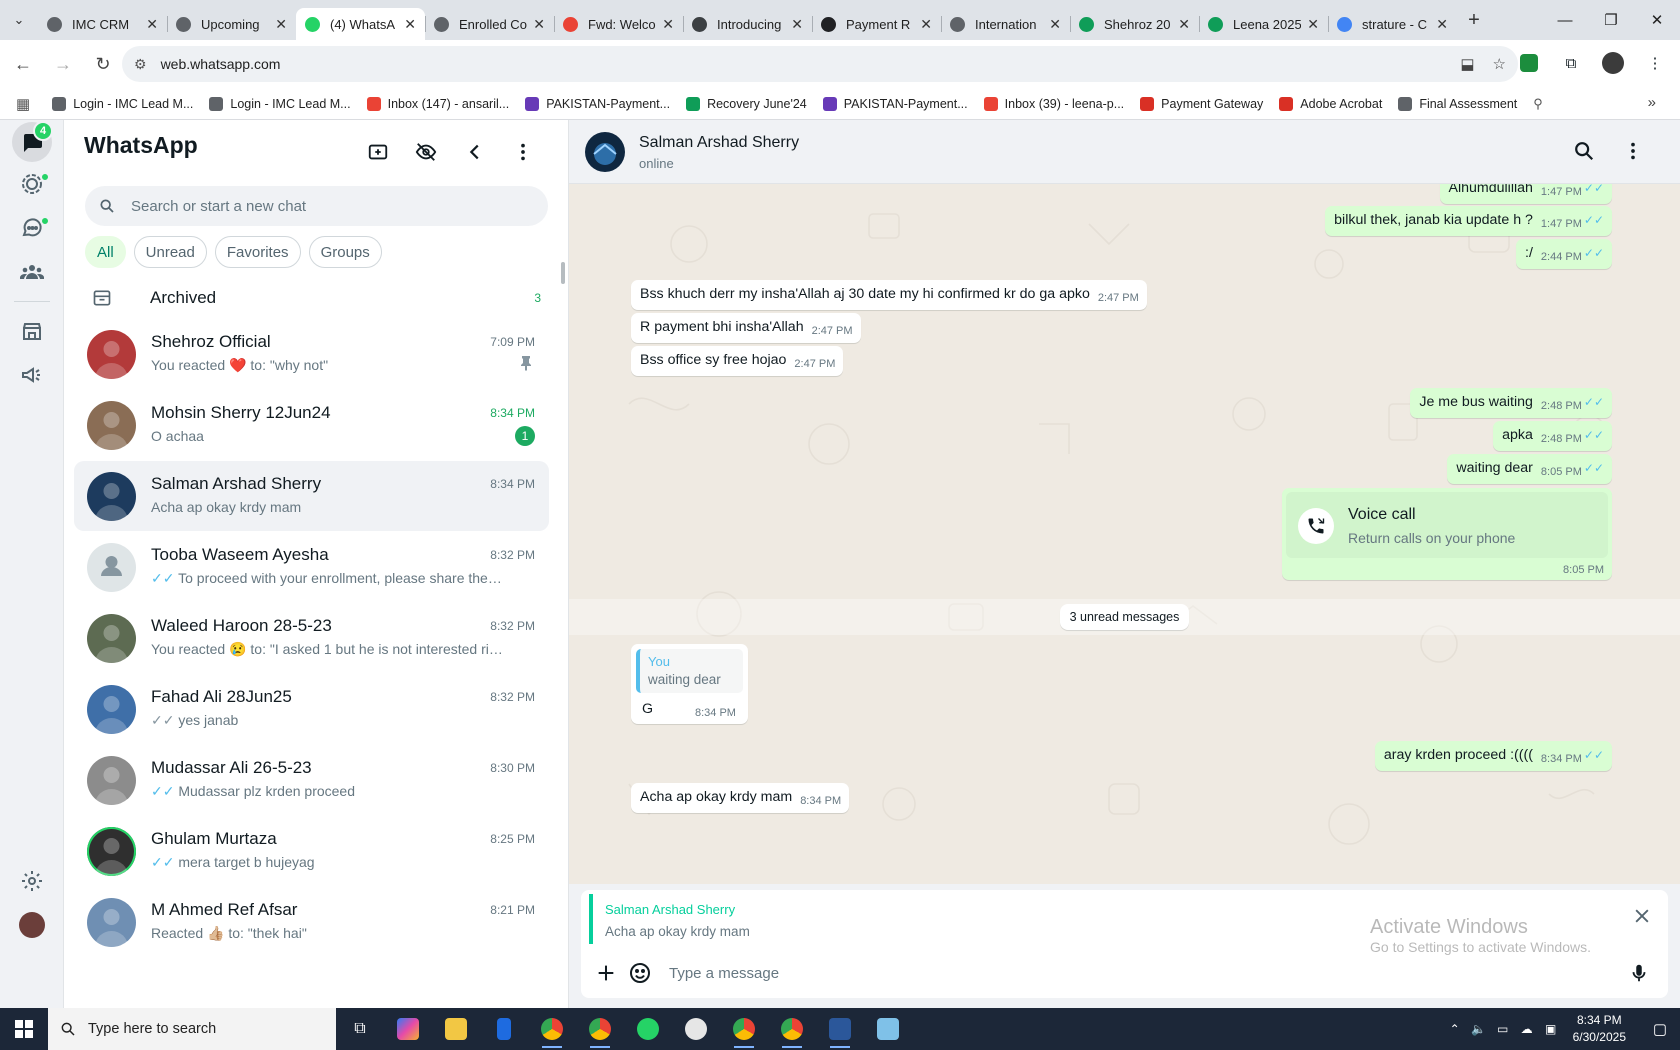 Image resolution: width=1680 pixels, height=1050 pixels. I want to click on chat-list-item: Fahad Ali 28Jun25 8:32 PM ✓✓ yes janab, so click(311, 709).